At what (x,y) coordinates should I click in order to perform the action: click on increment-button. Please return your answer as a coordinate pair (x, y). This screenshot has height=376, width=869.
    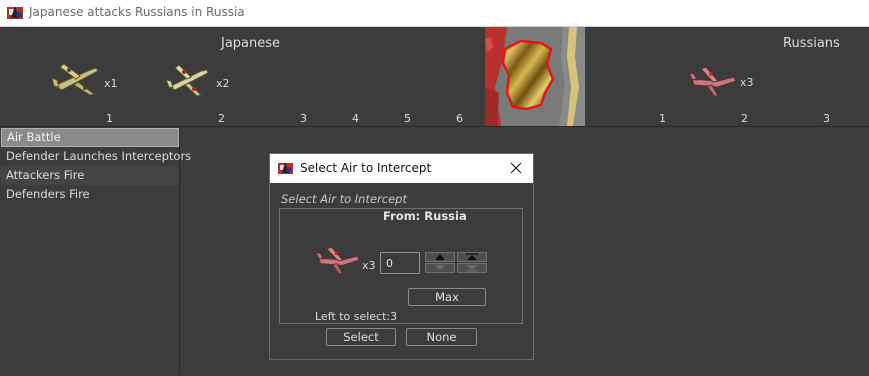
    Looking at the image, I should click on (440, 257).